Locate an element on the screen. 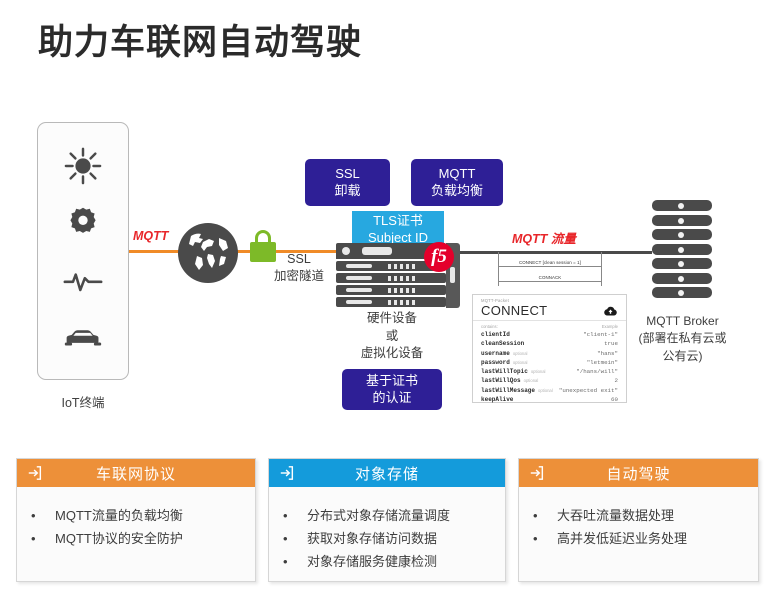  mqtt-broker-label: MQTT Broker (部署在私有云或 公有云) is located at coordinates (682, 339).